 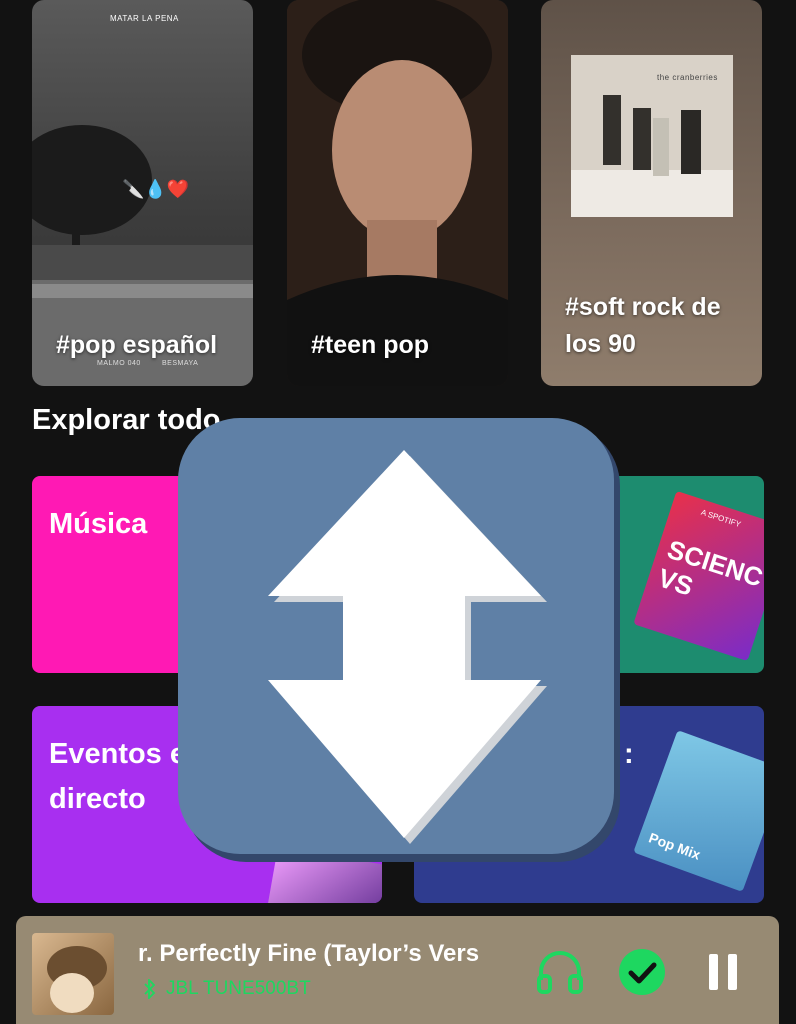 What do you see at coordinates (600, 344) in the screenshot?
I see `tag-label-line2: los 90` at bounding box center [600, 344].